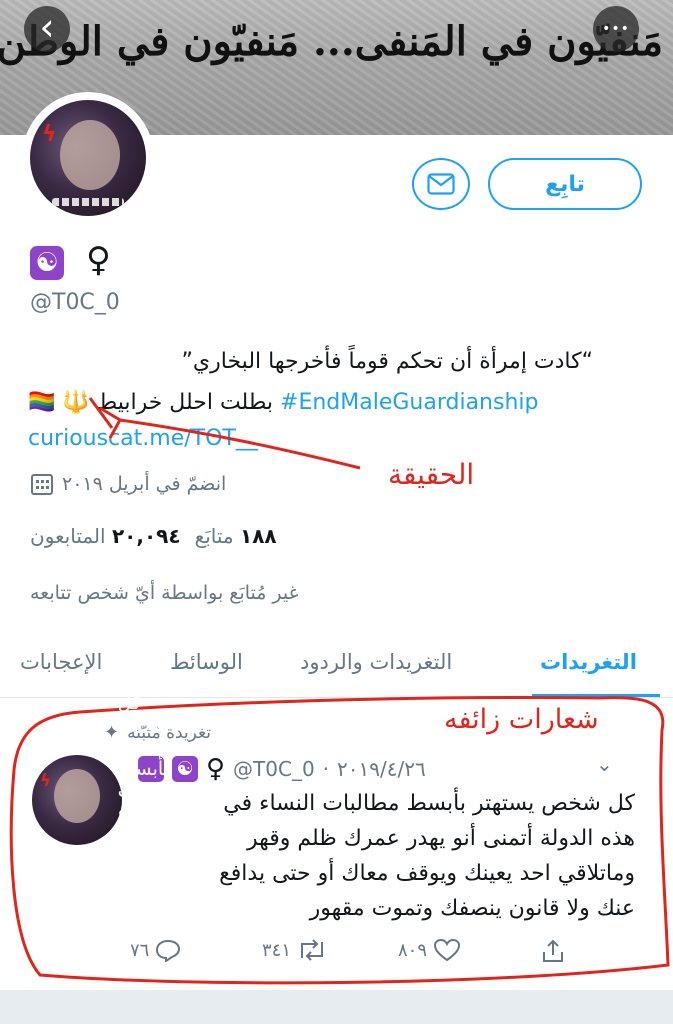 Image resolution: width=673 pixels, height=1024 pixels. I want to click on not-followed-note: غير مُتابَع بواسطة أيّ شخص تتابعه, so click(164, 593).